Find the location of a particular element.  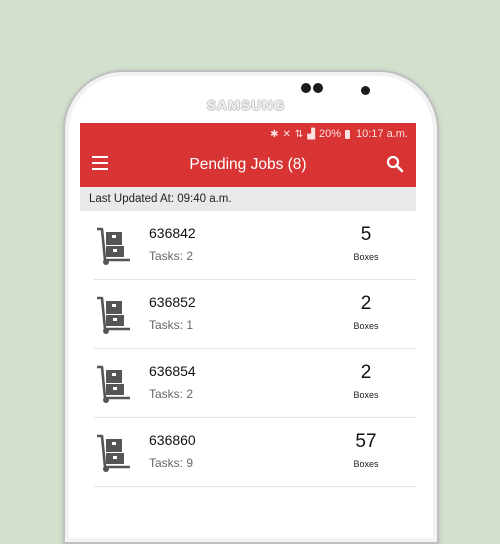

data-icon: ⇅ is located at coordinates (299, 134).